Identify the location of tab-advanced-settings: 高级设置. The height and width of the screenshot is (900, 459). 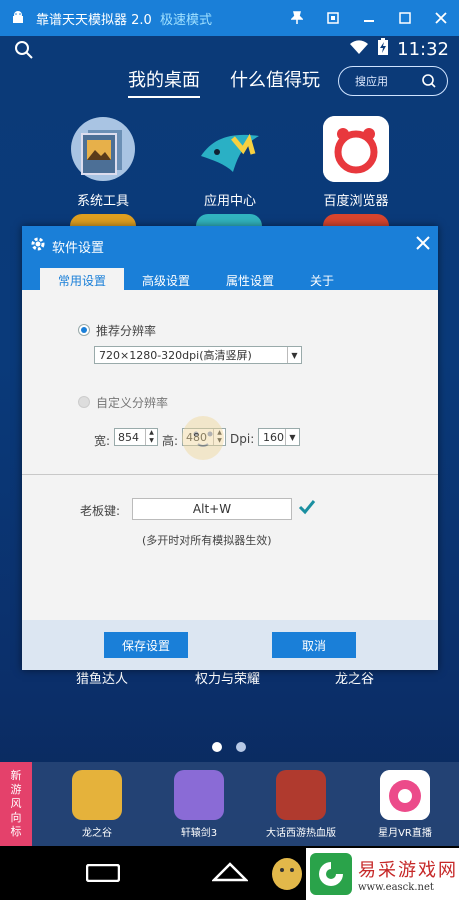
(166, 280).